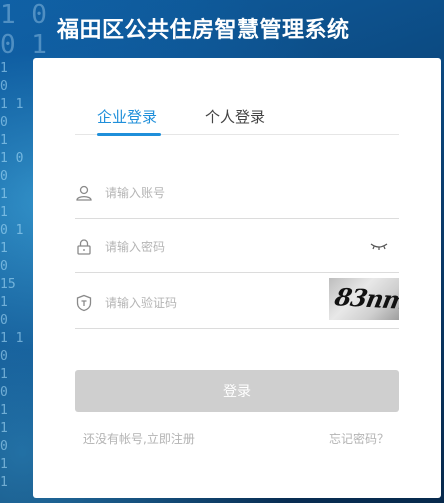 The width and height of the screenshot is (444, 503). What do you see at coordinates (235, 116) in the screenshot?
I see `tab-personal-login: 个人登录` at bounding box center [235, 116].